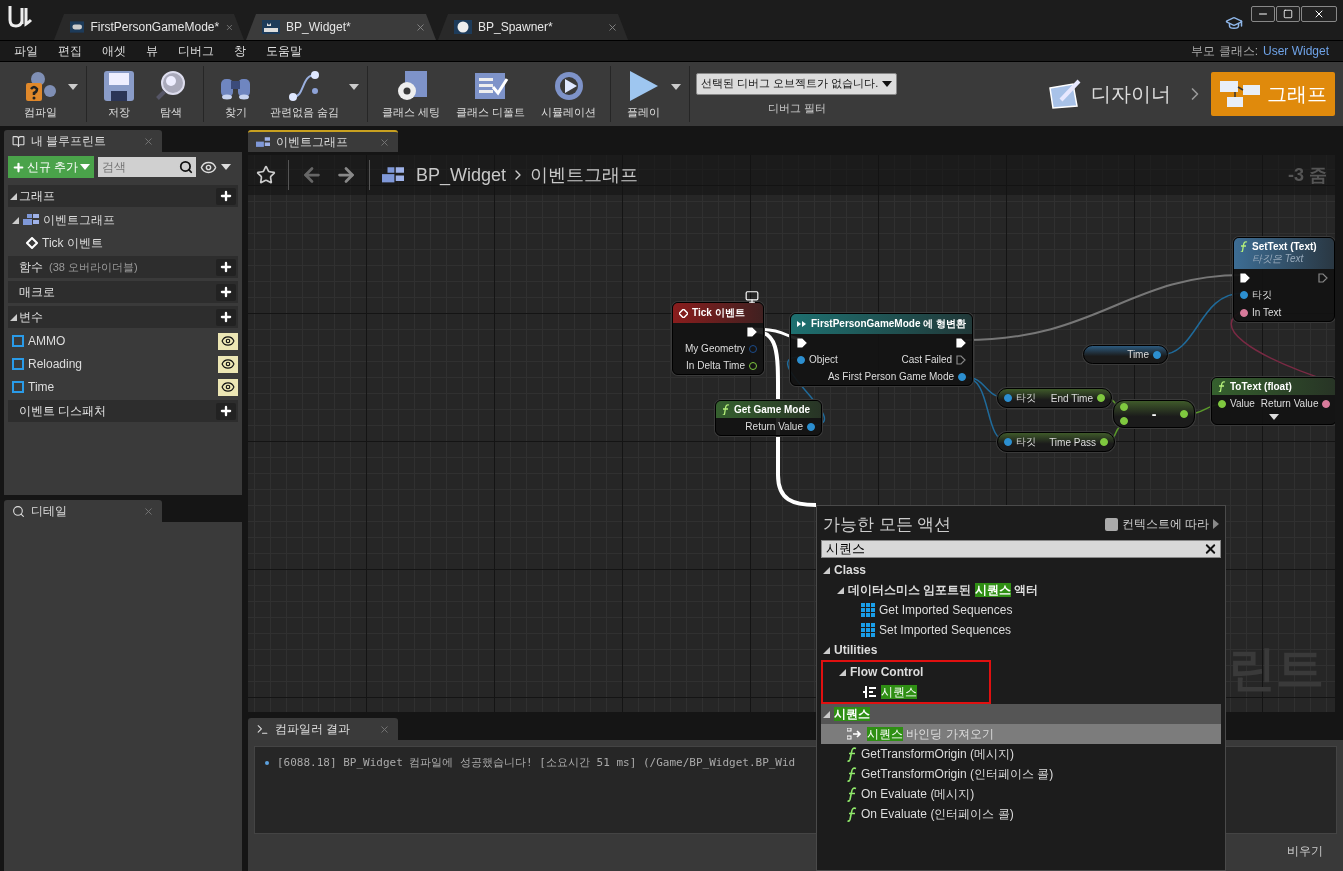 Image resolution: width=1343 pixels, height=871 pixels. Describe the element at coordinates (83, 511) in the screenshot. I see `panel-tab: 디테일` at that location.